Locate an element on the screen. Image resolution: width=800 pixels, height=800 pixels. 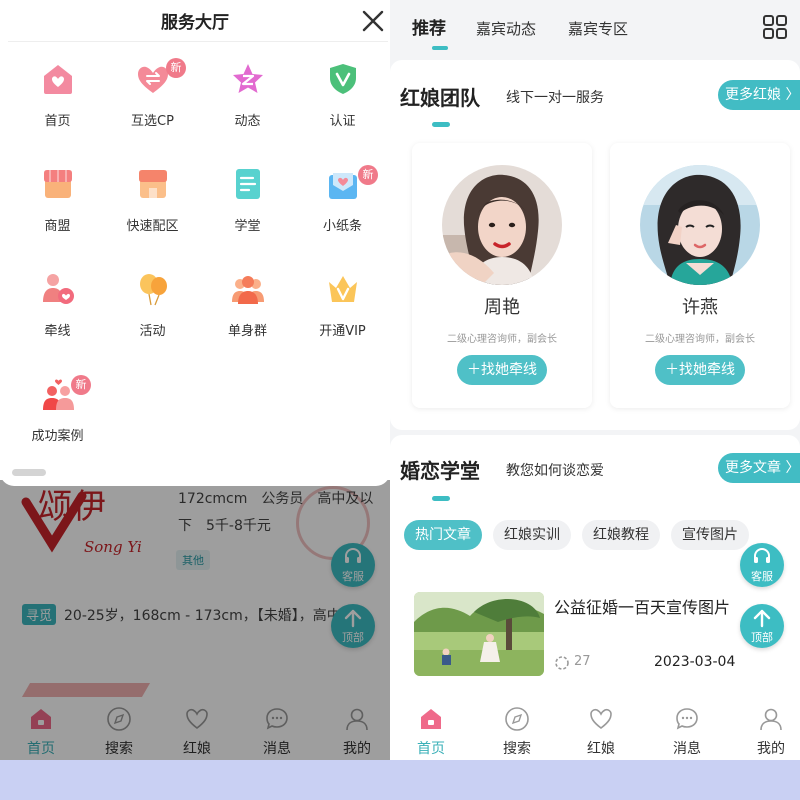
nav-search: 搜索 is located at coordinates (517, 730).